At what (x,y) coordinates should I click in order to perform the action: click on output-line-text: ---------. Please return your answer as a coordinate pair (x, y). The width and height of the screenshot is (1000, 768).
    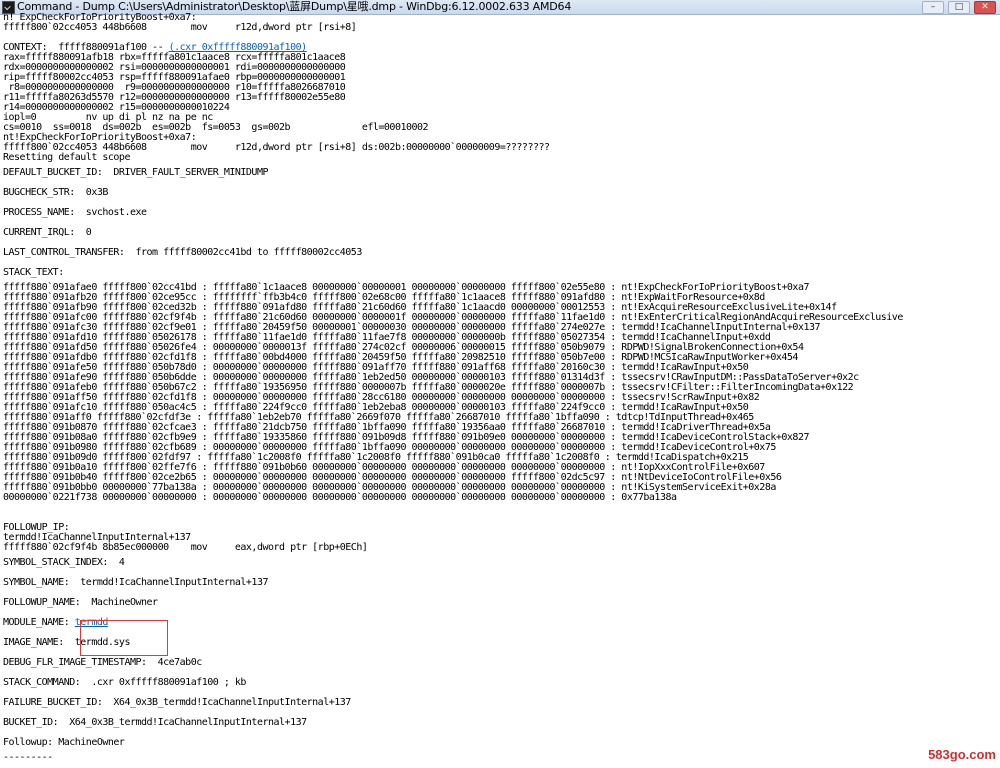
    Looking at the image, I should click on (28, 757).